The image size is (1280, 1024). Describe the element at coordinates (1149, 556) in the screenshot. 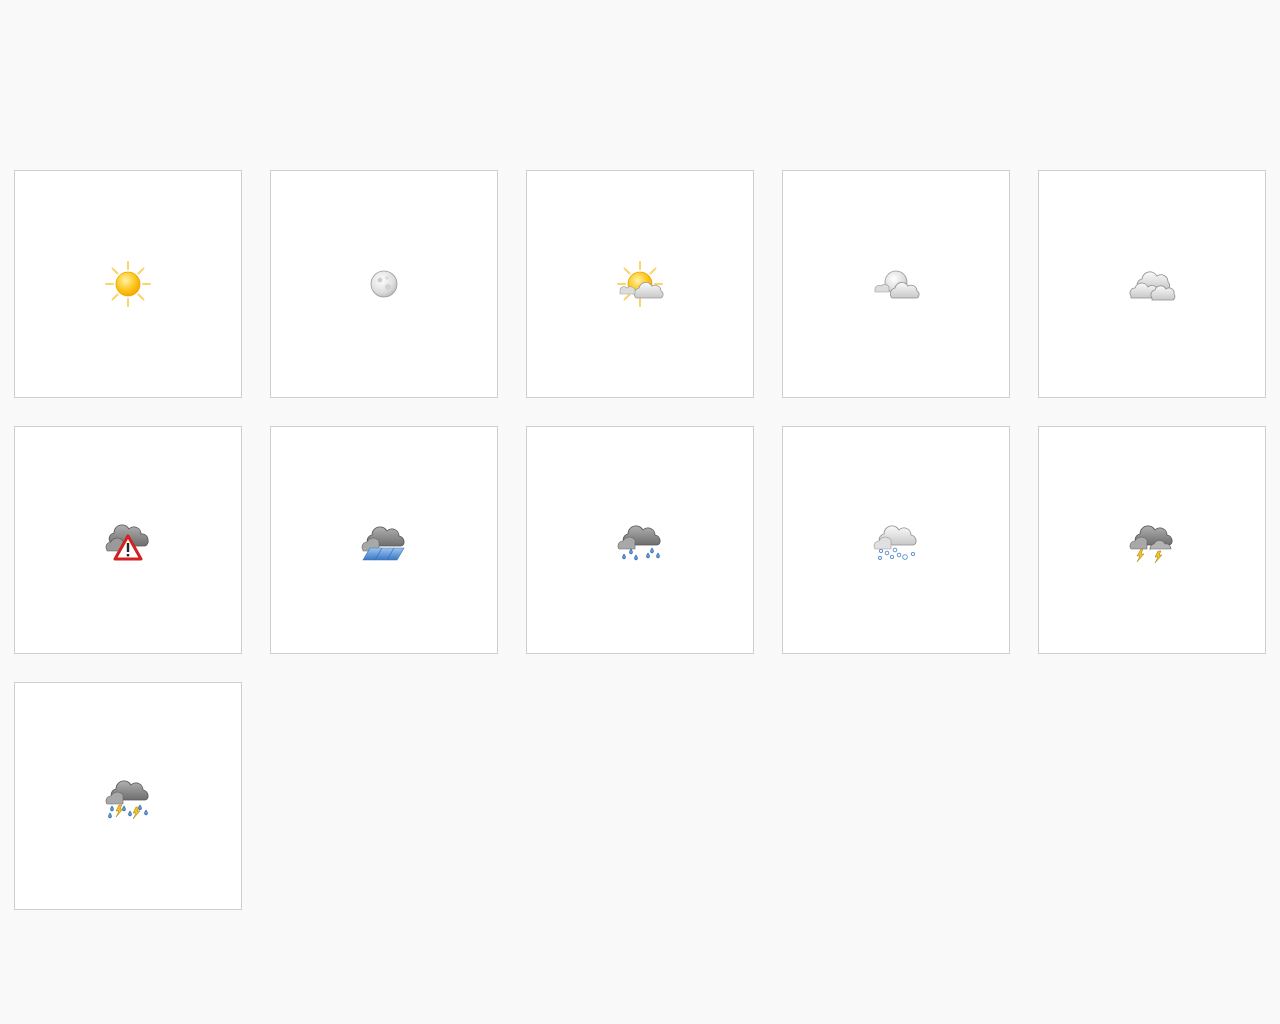

I see `lightning-icon` at that location.